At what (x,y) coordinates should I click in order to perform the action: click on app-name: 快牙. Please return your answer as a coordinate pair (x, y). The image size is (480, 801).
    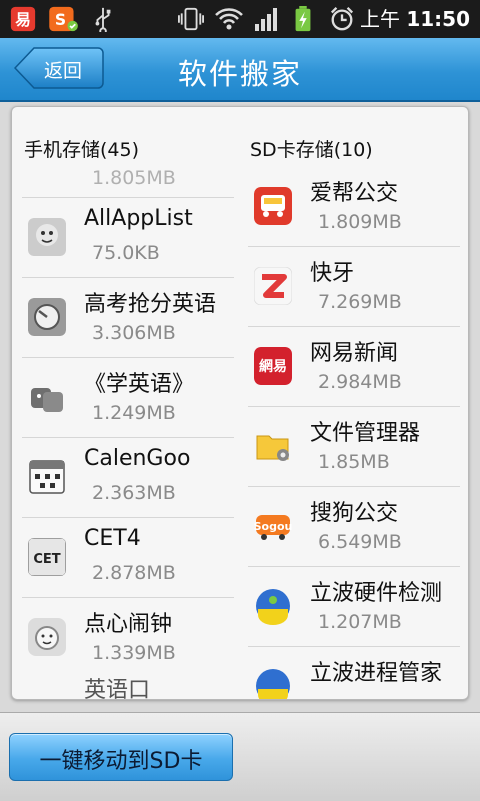
    Looking at the image, I should click on (332, 273).